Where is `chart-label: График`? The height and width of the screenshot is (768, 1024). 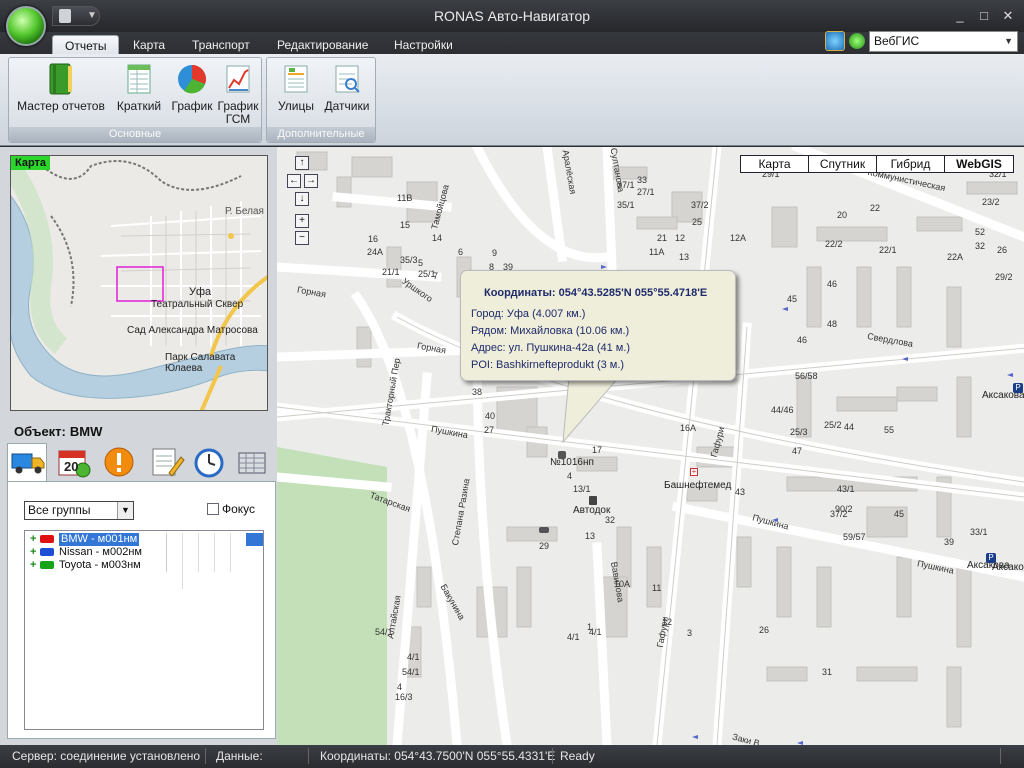
chart-label: График is located at coordinates (192, 106).